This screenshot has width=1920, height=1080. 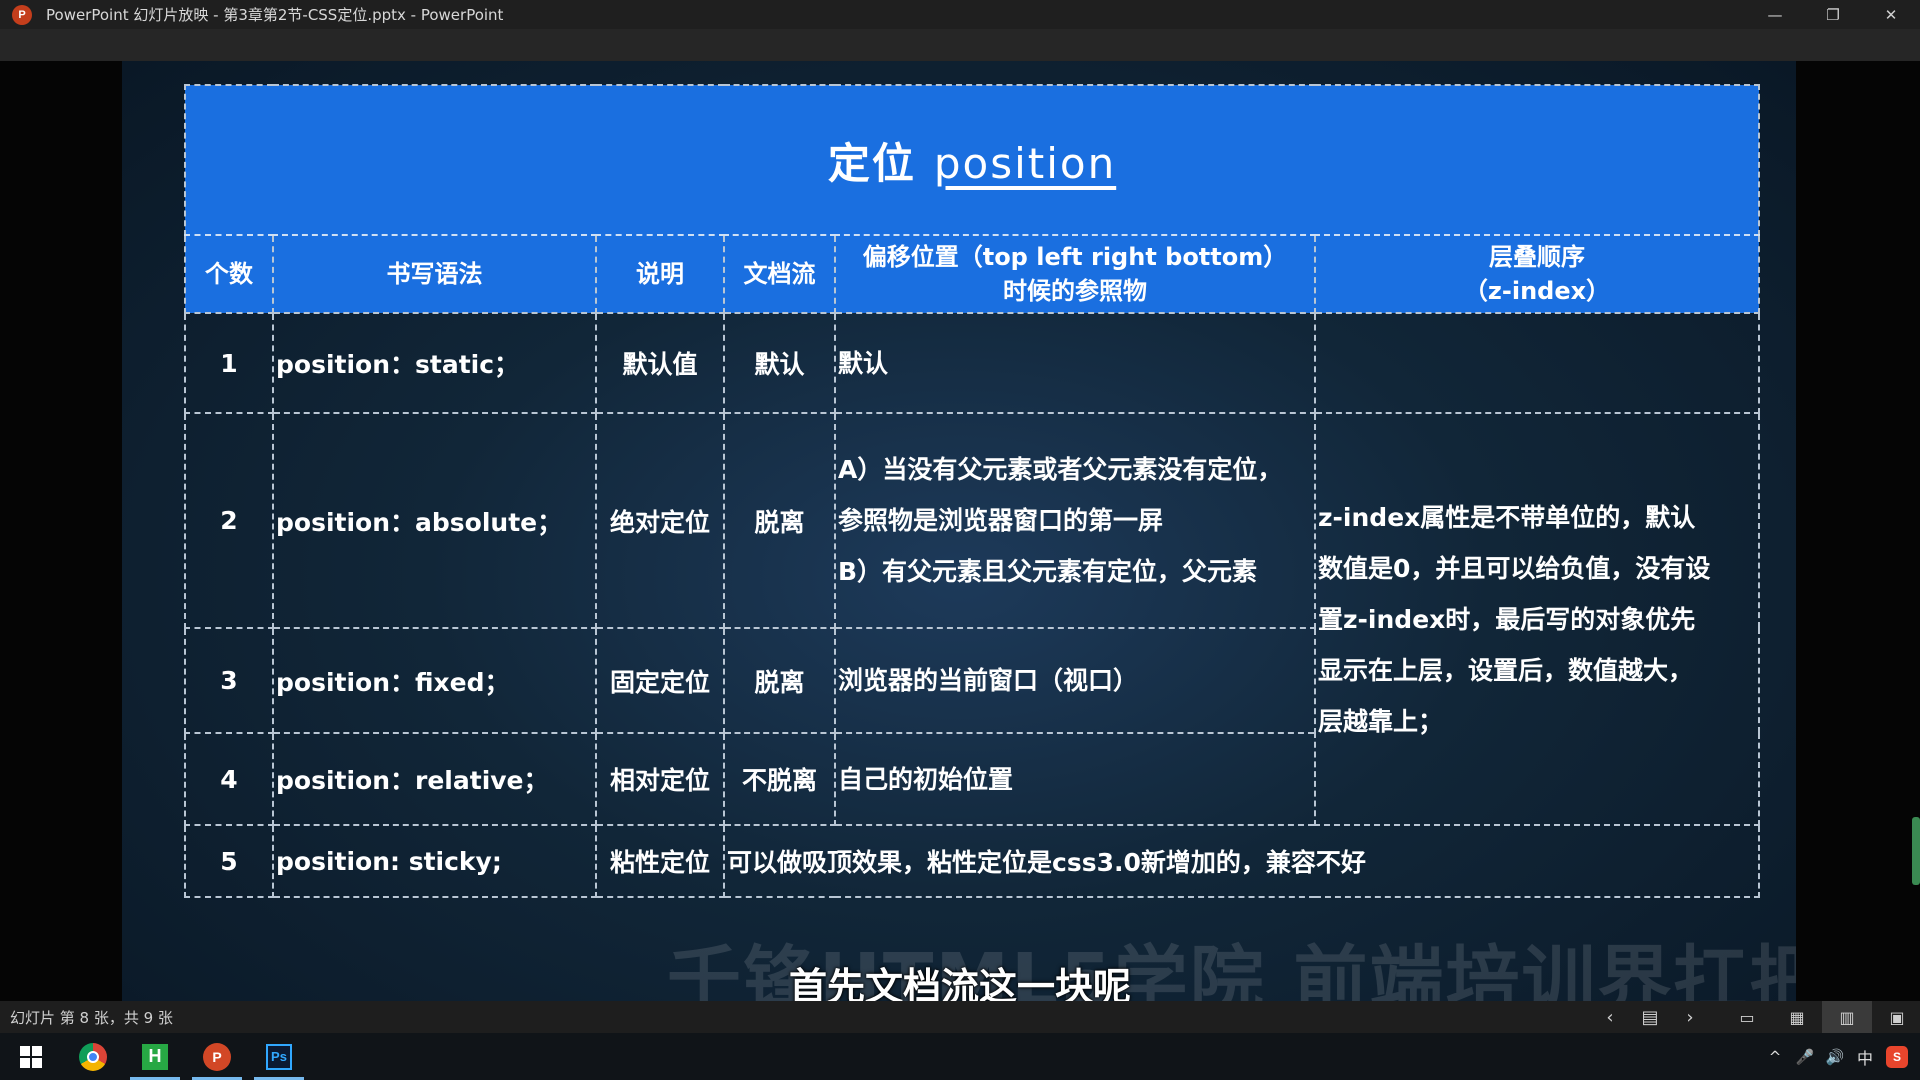 What do you see at coordinates (1891, 14) in the screenshot?
I see `close-button: ✕` at bounding box center [1891, 14].